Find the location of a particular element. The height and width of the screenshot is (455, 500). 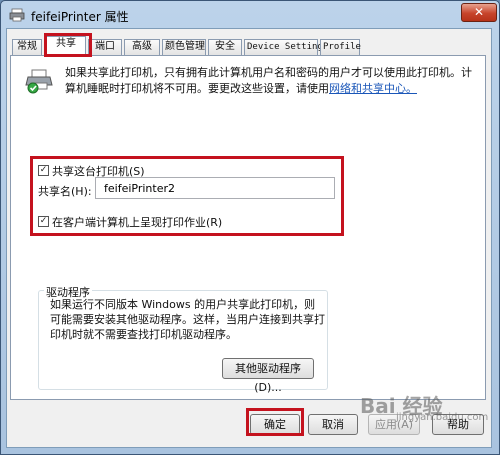

share-name-input is located at coordinates (215, 188).